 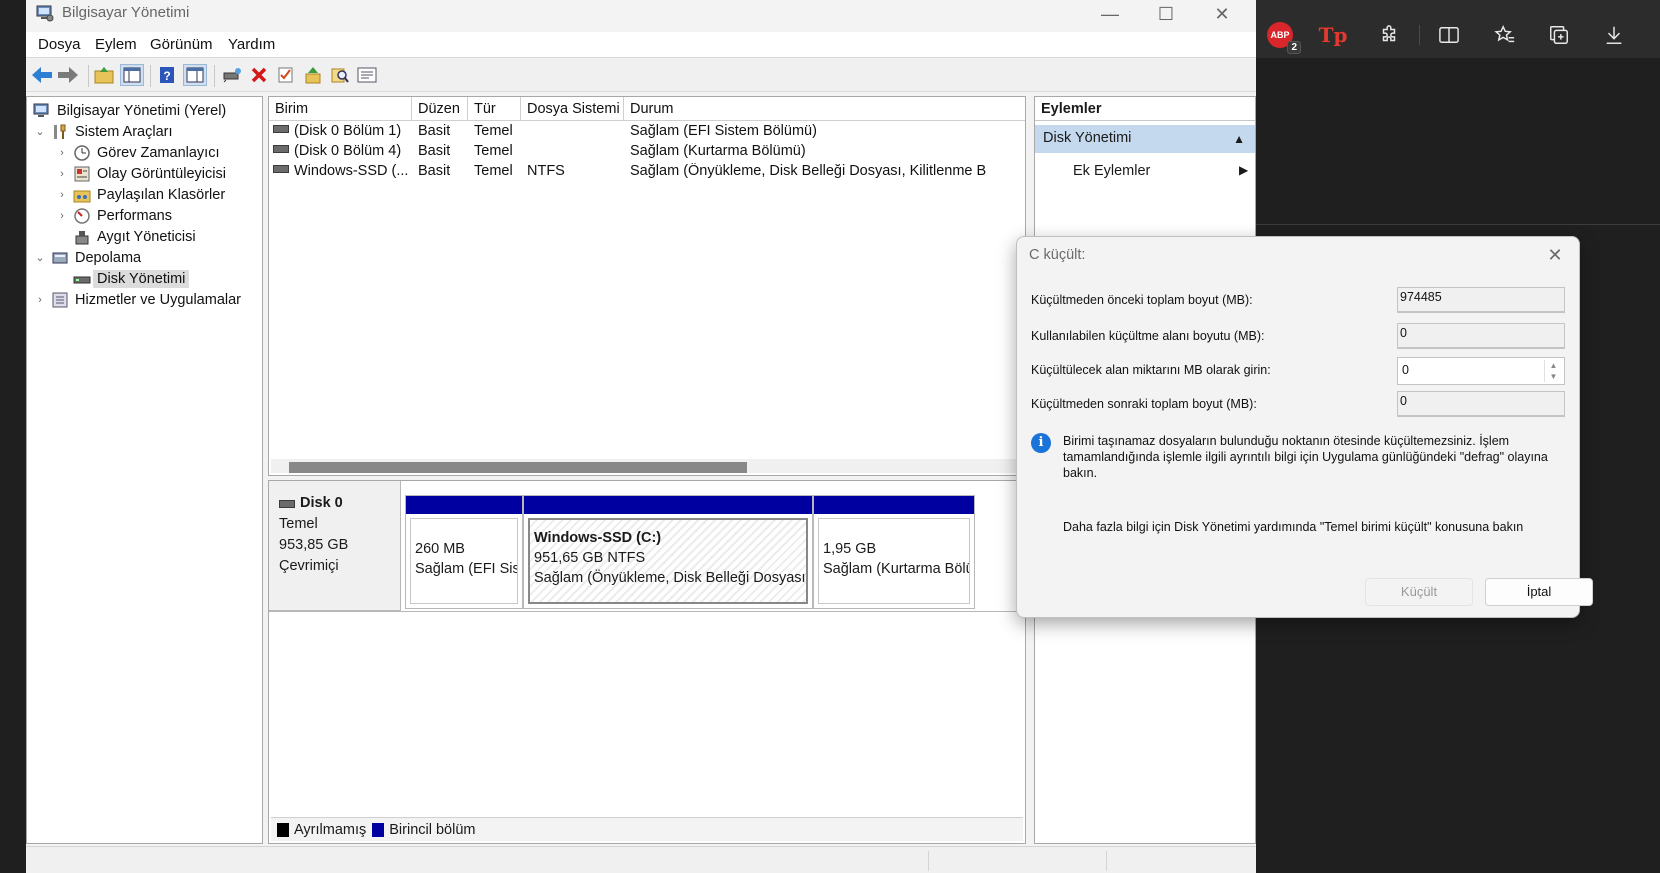 What do you see at coordinates (1145, 139) in the screenshot?
I see `actions-section-disk-yonetimi: Disk Yönetimi ▲` at bounding box center [1145, 139].